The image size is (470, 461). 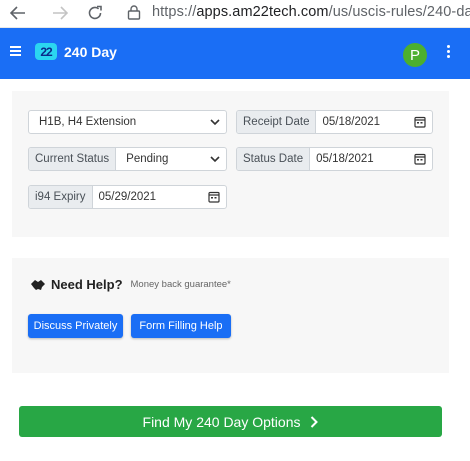 I want to click on find-options-button: Find My 240 Day Options, so click(x=230, y=421).